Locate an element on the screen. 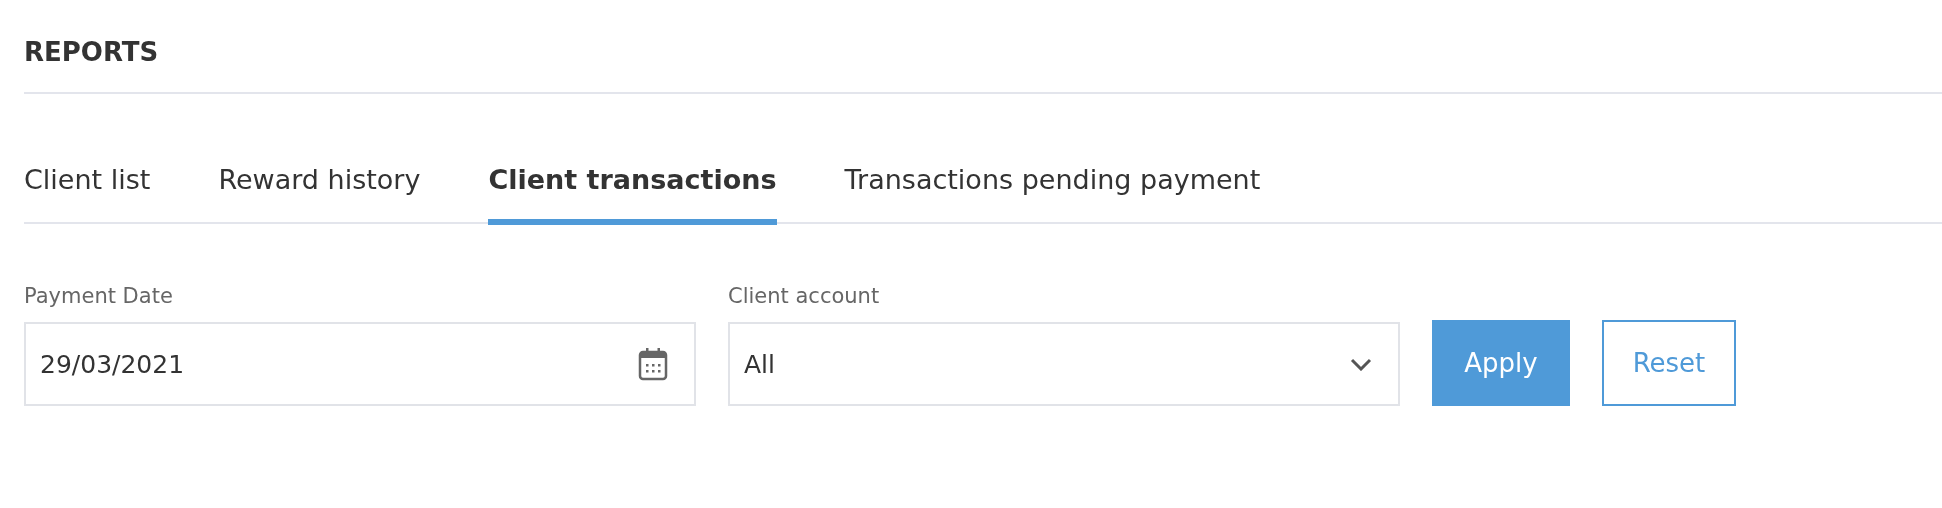 This screenshot has height=508, width=1942. tab: Transactions pending payment is located at coordinates (1052, 194).